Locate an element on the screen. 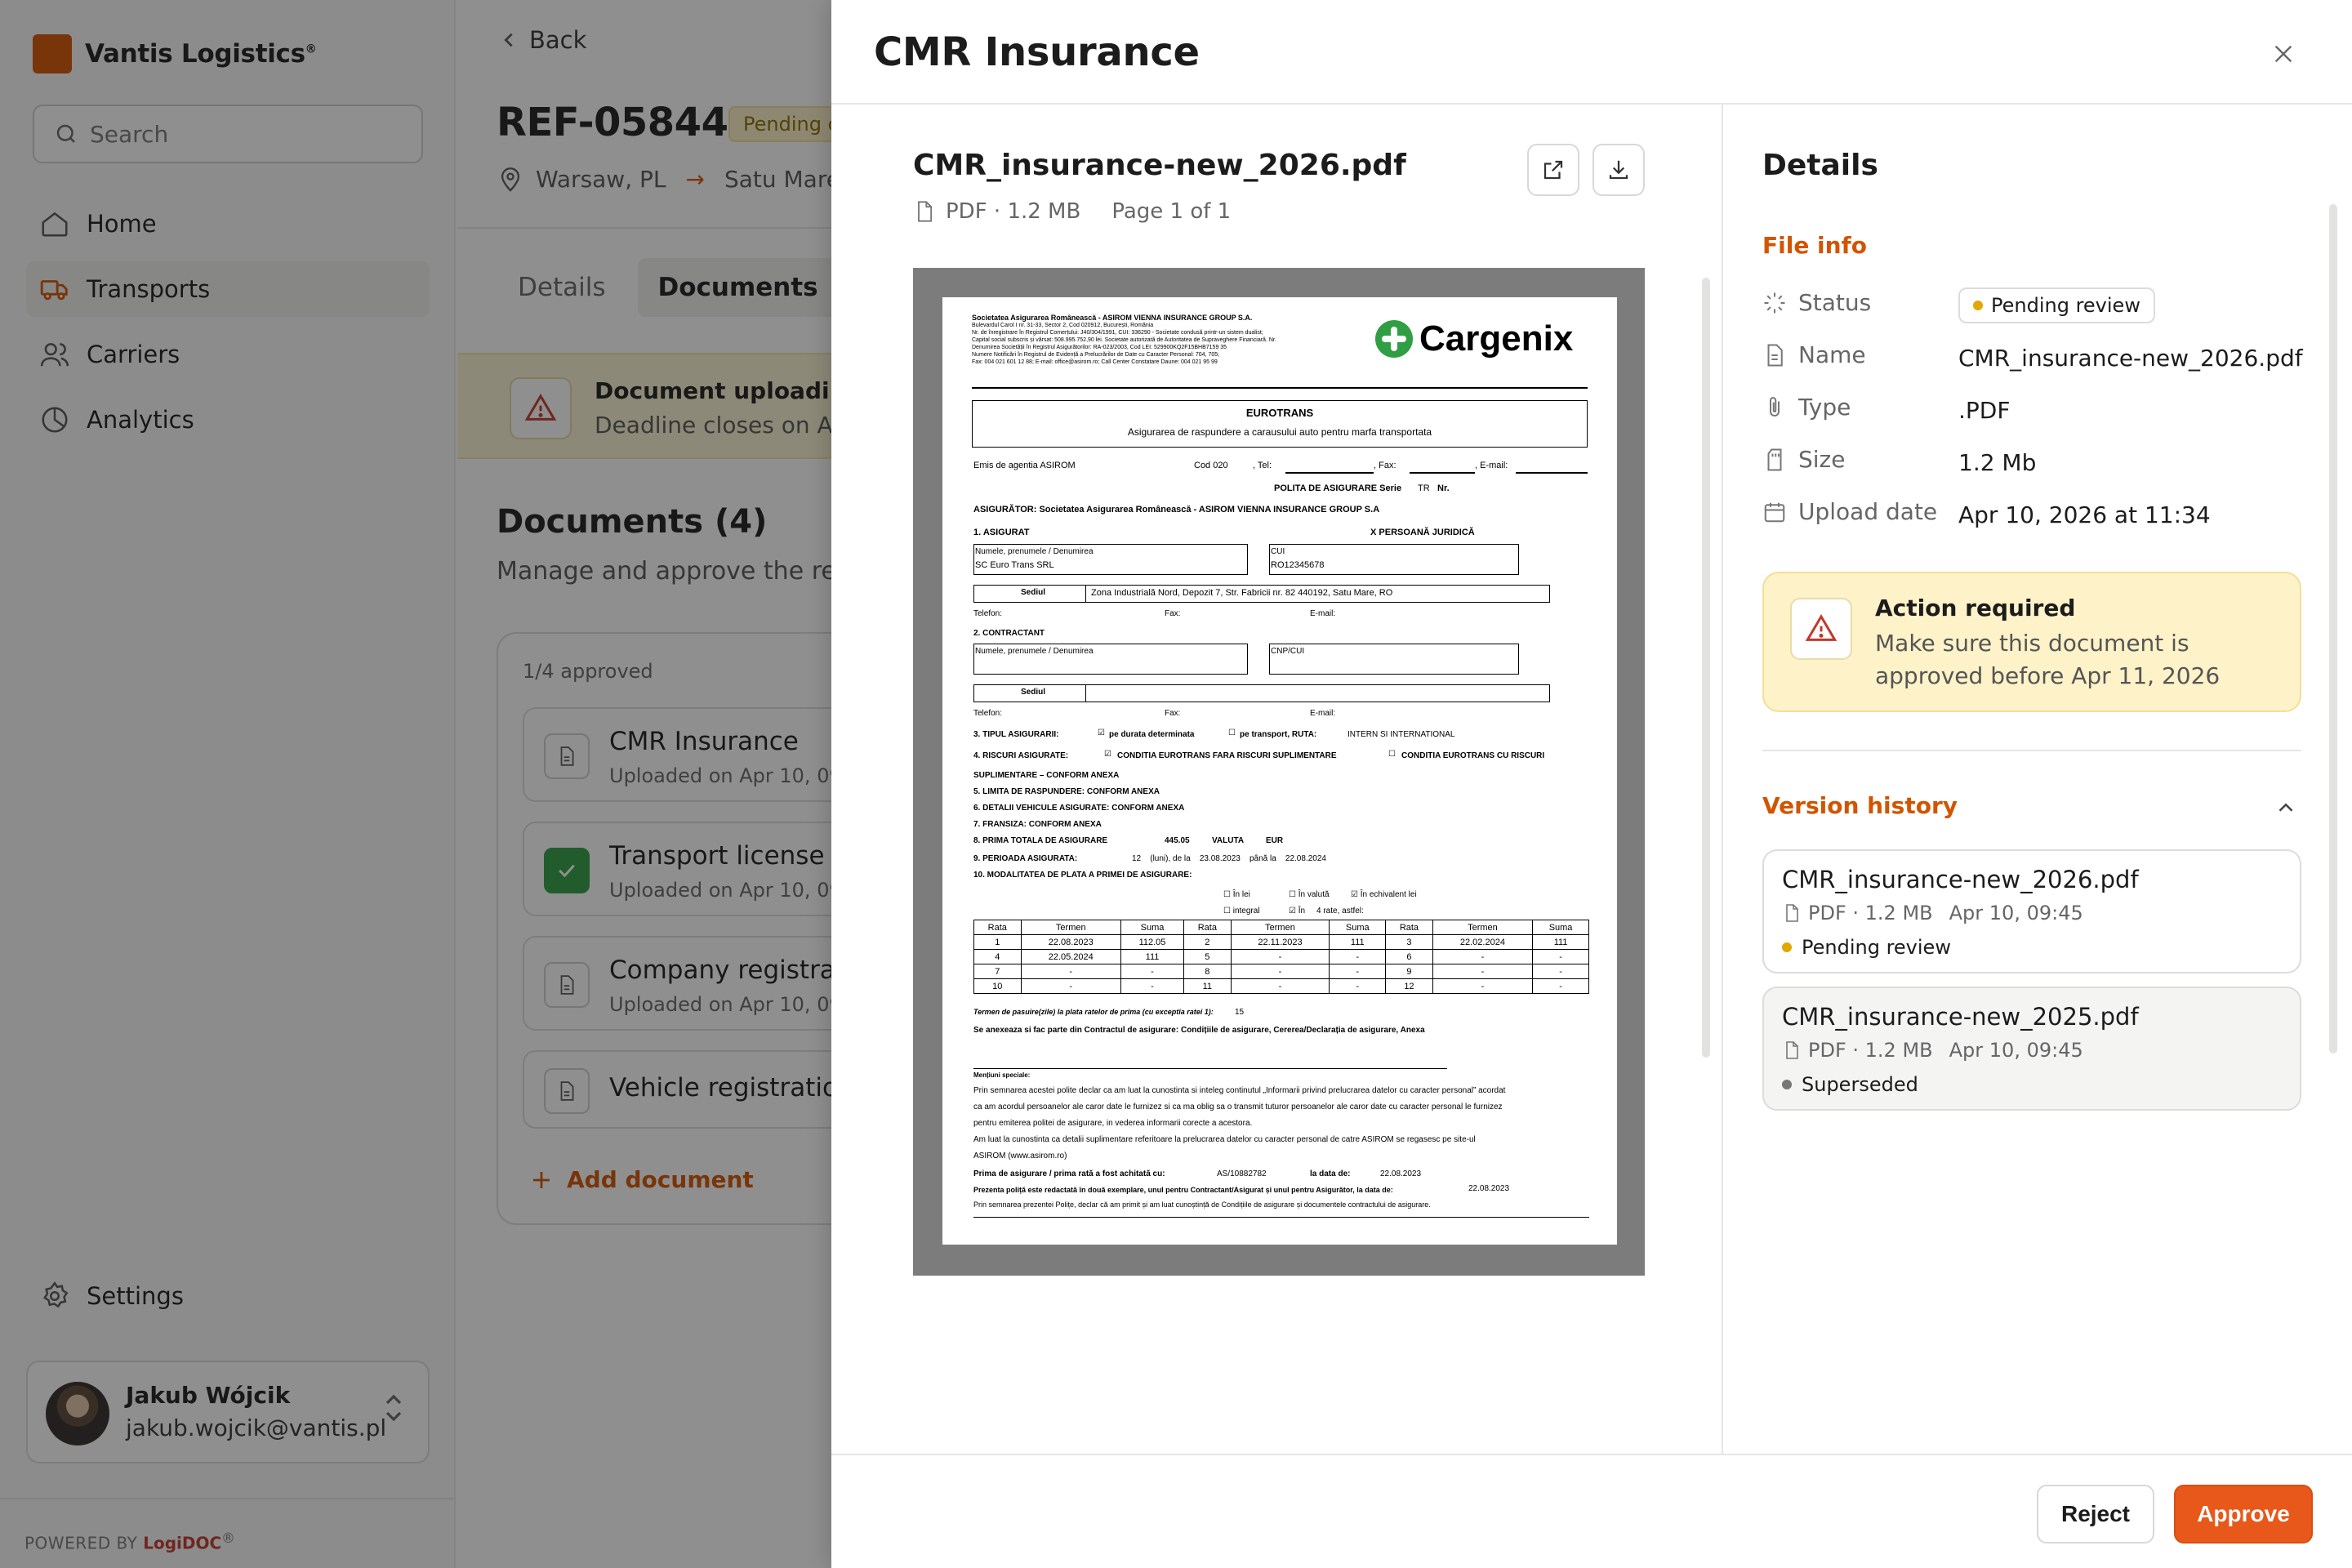 The height and width of the screenshot is (1568, 2352). table-row: 4 22.05.2024 111 5- -6- - is located at coordinates (1281, 956).